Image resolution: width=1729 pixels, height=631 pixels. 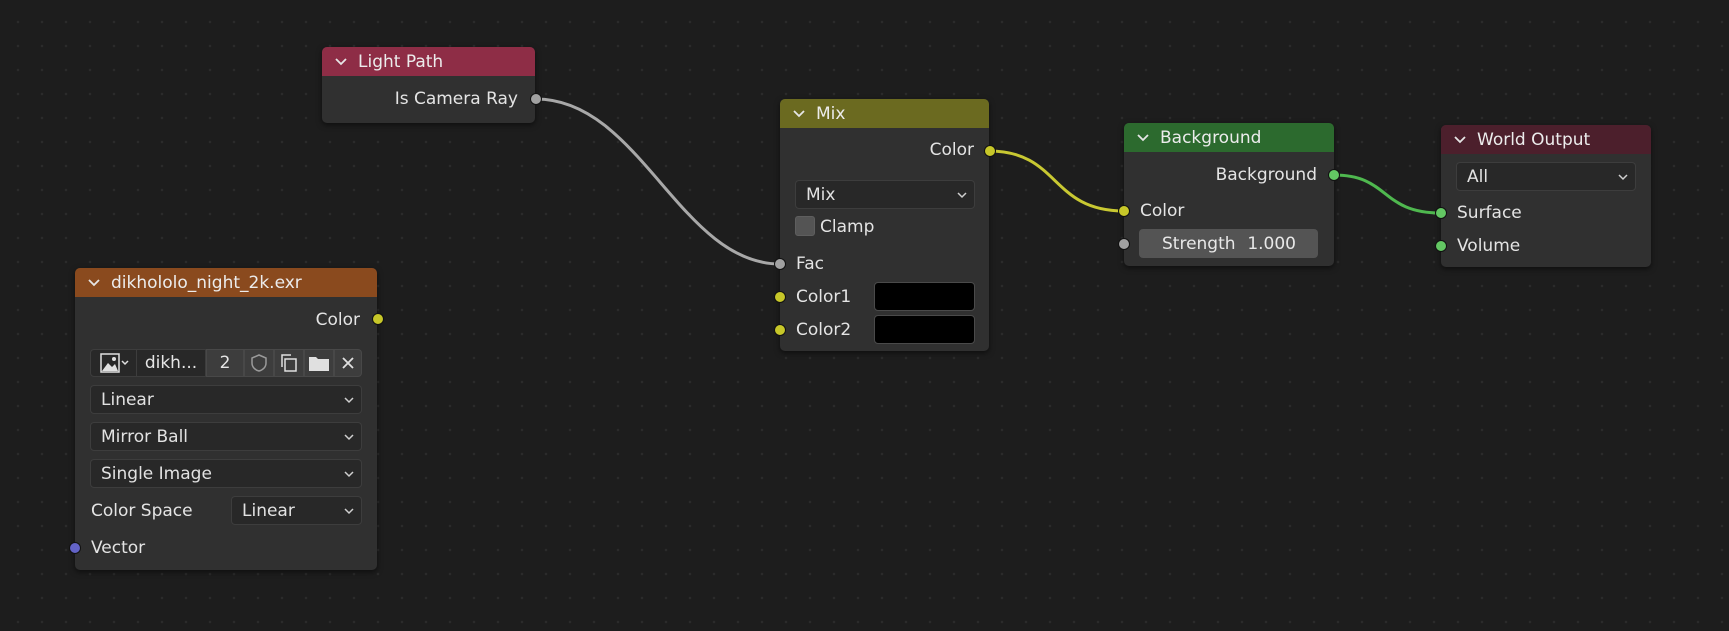 I want to click on world-output-header: World Output, so click(x=1546, y=139).